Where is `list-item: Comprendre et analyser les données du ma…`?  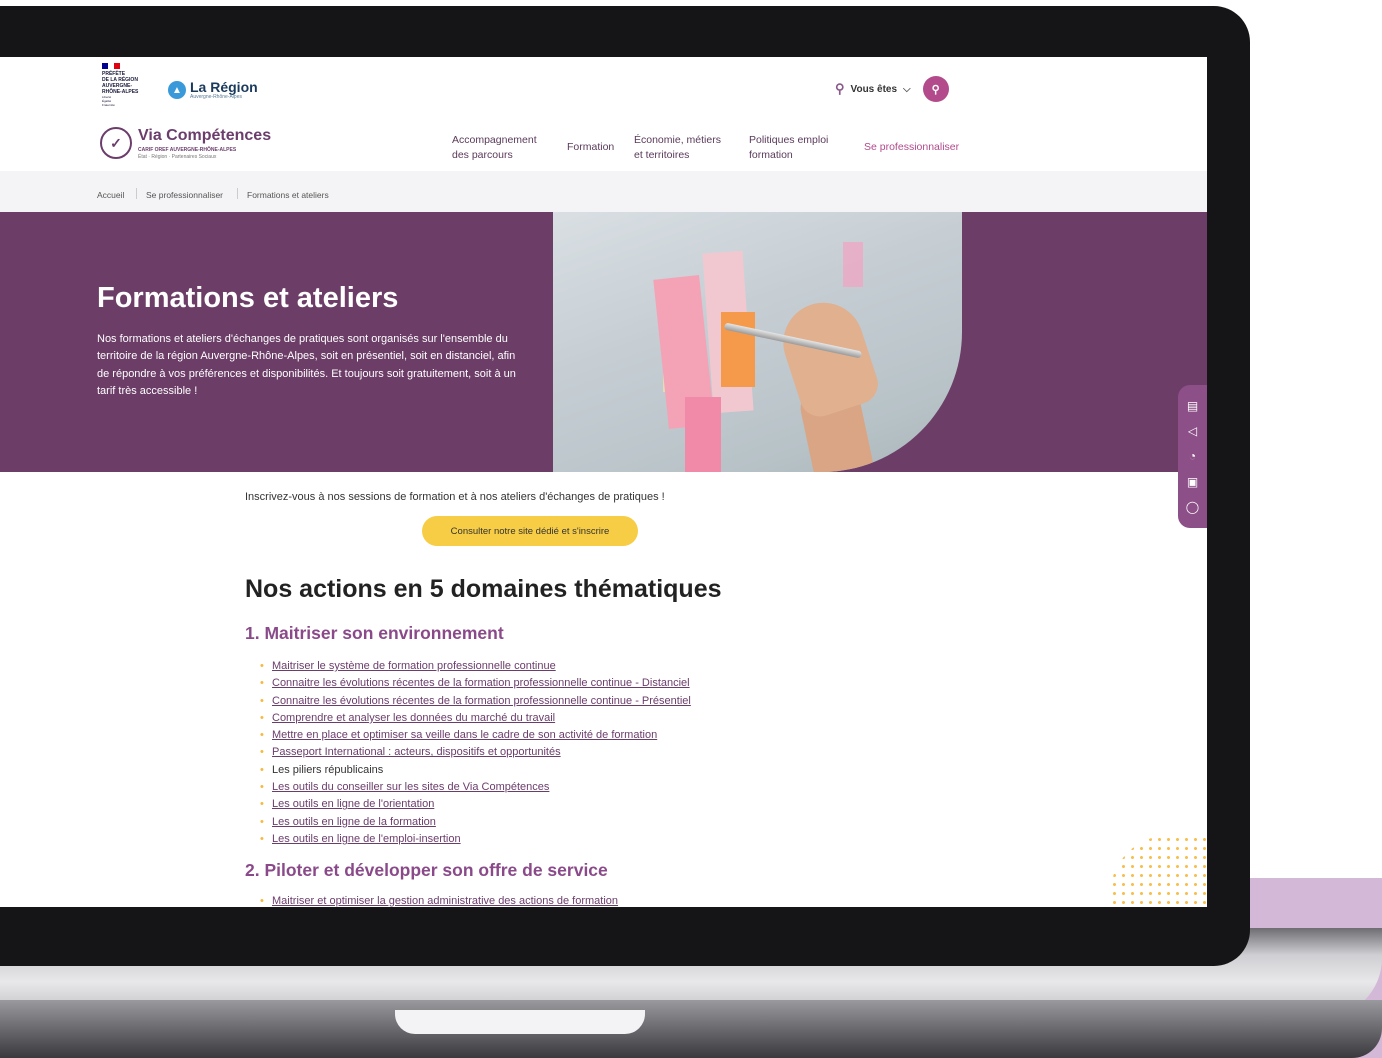
list-item: Comprendre et analyser les données du ma… is located at coordinates (475, 719).